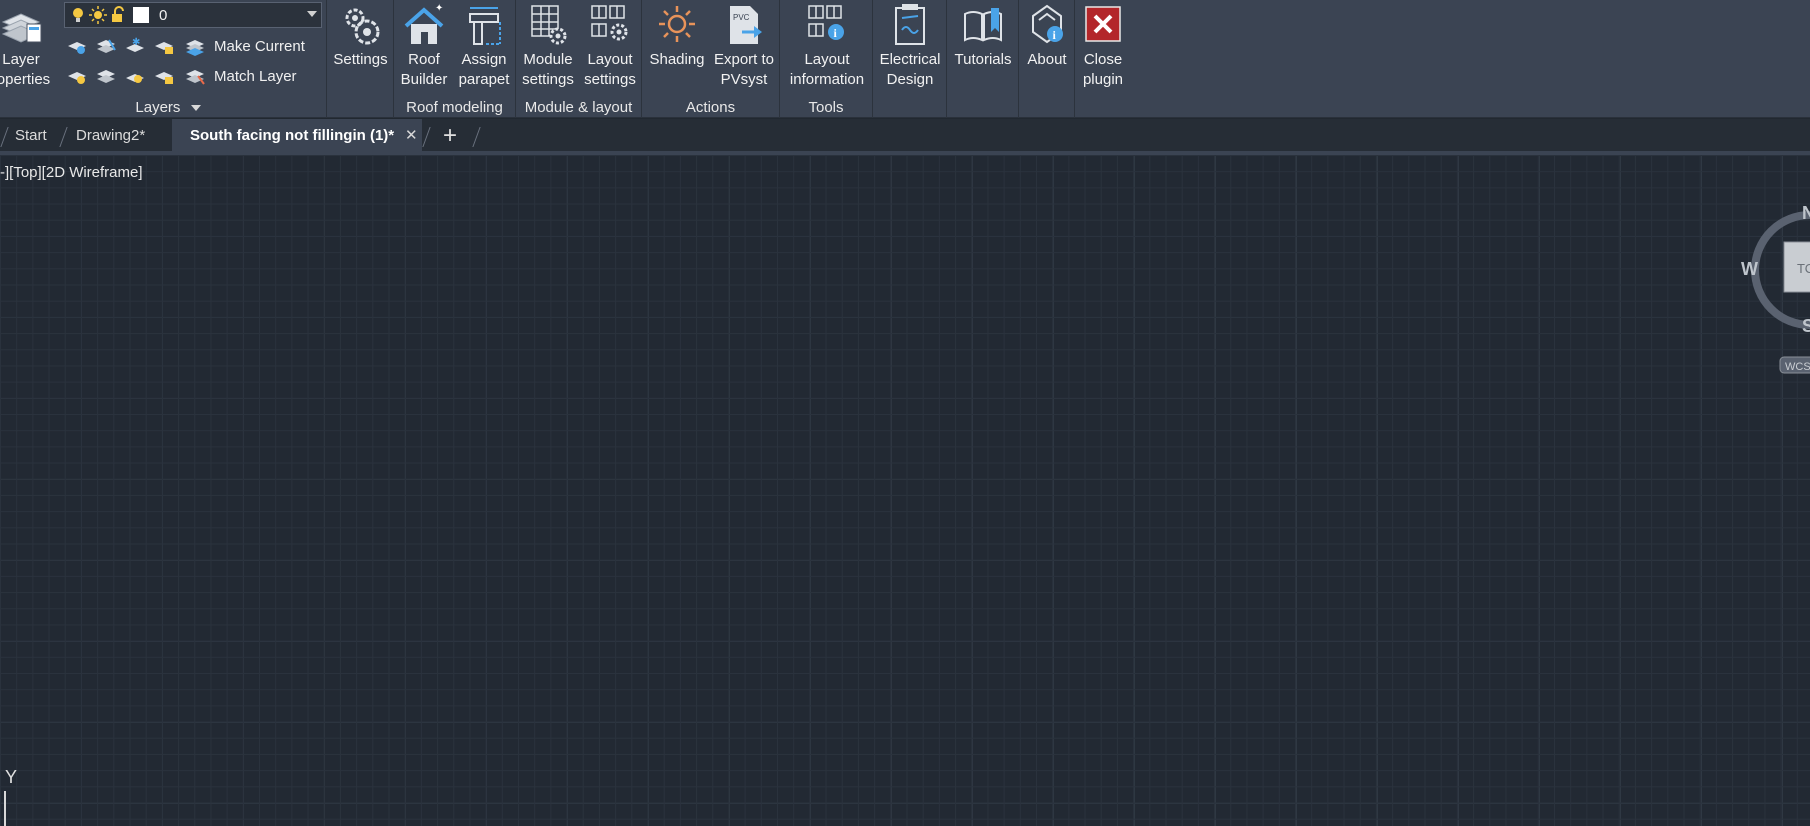 The height and width of the screenshot is (826, 1810). What do you see at coordinates (826, 107) in the screenshot?
I see `tools-panel-title: Tools` at bounding box center [826, 107].